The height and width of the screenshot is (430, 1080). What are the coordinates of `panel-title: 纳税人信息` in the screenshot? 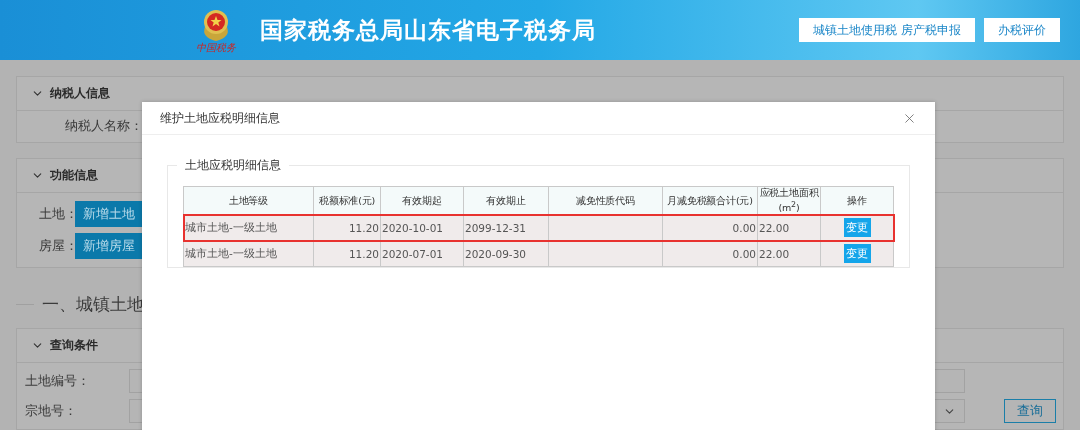 It's located at (80, 93).